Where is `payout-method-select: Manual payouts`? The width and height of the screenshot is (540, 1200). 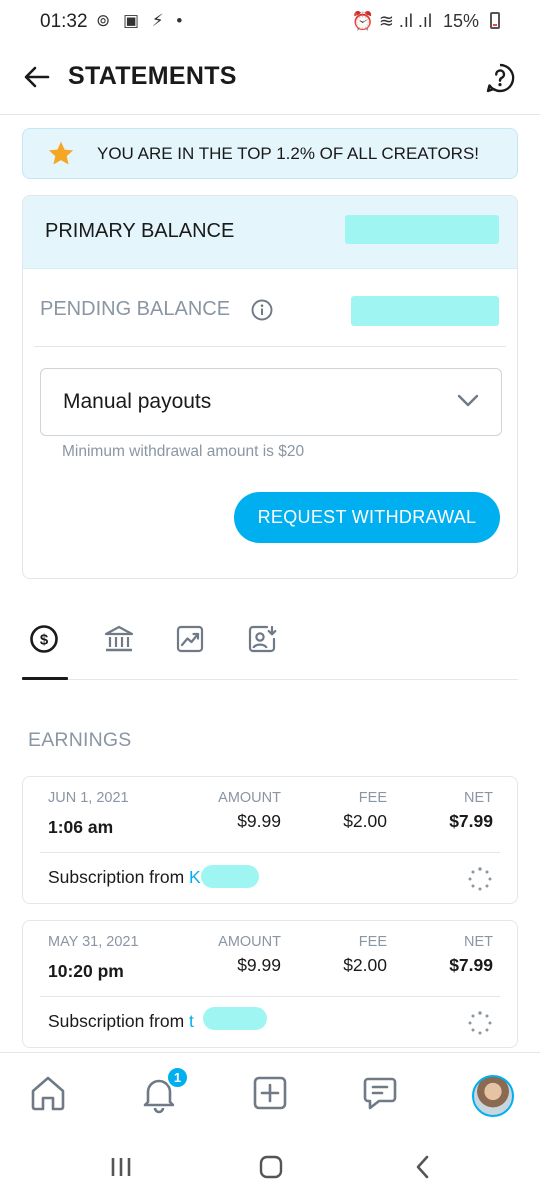
payout-method-select: Manual payouts is located at coordinates (271, 402).